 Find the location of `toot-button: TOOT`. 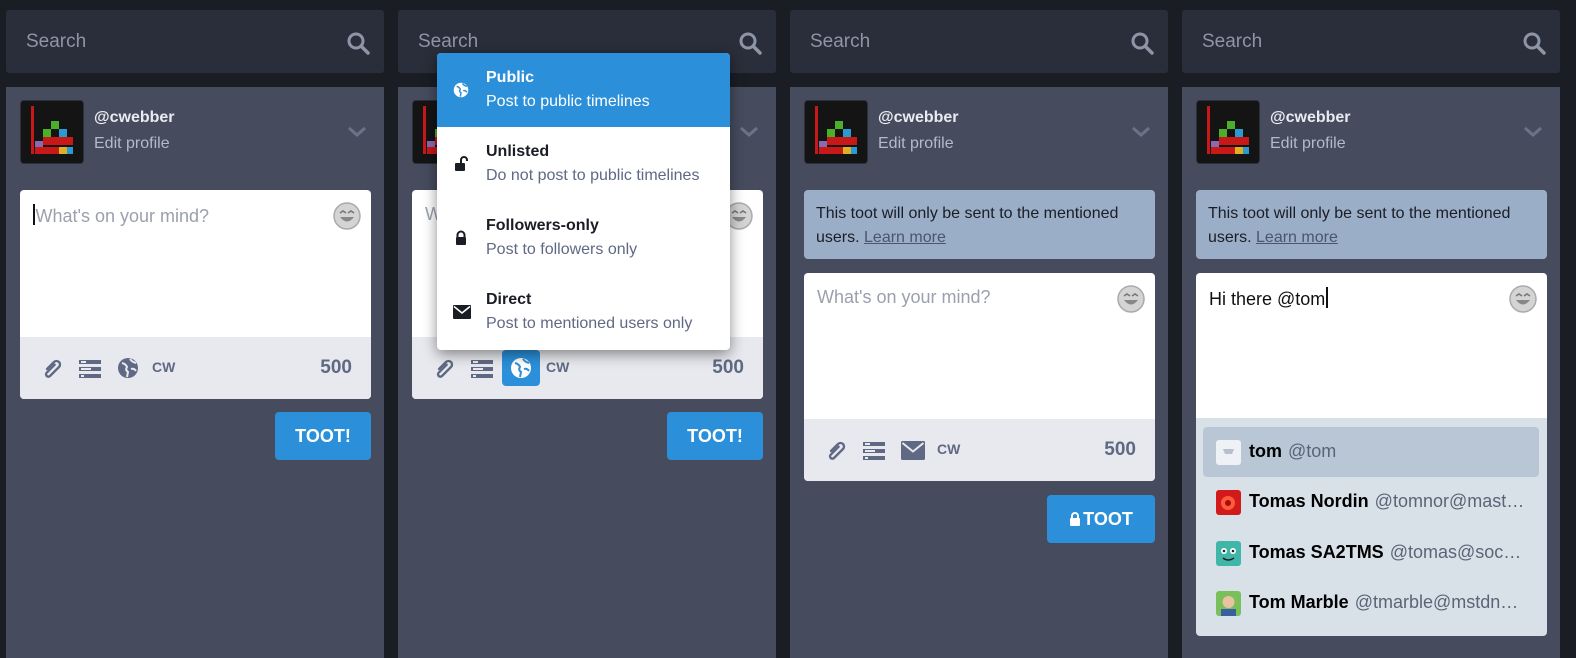

toot-button: TOOT is located at coordinates (1101, 519).